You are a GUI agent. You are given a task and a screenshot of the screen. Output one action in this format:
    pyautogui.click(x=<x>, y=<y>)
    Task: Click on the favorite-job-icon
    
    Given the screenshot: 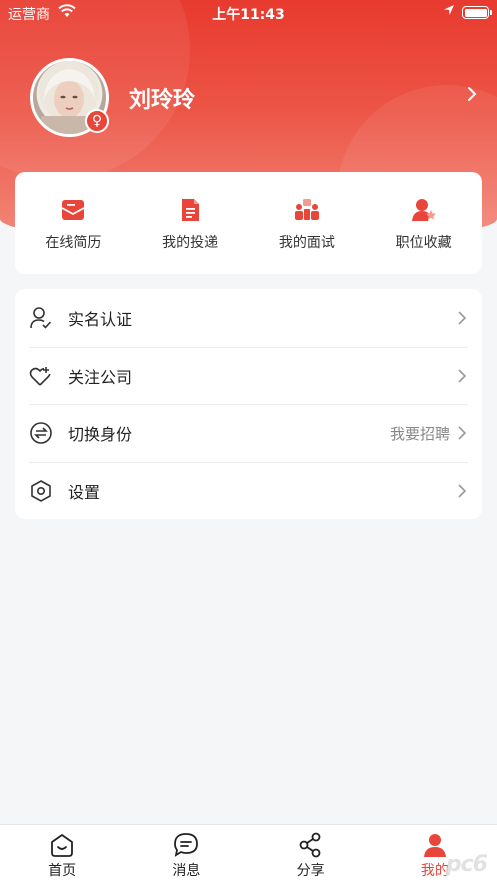 What is the action you would take?
    pyautogui.click(x=424, y=210)
    